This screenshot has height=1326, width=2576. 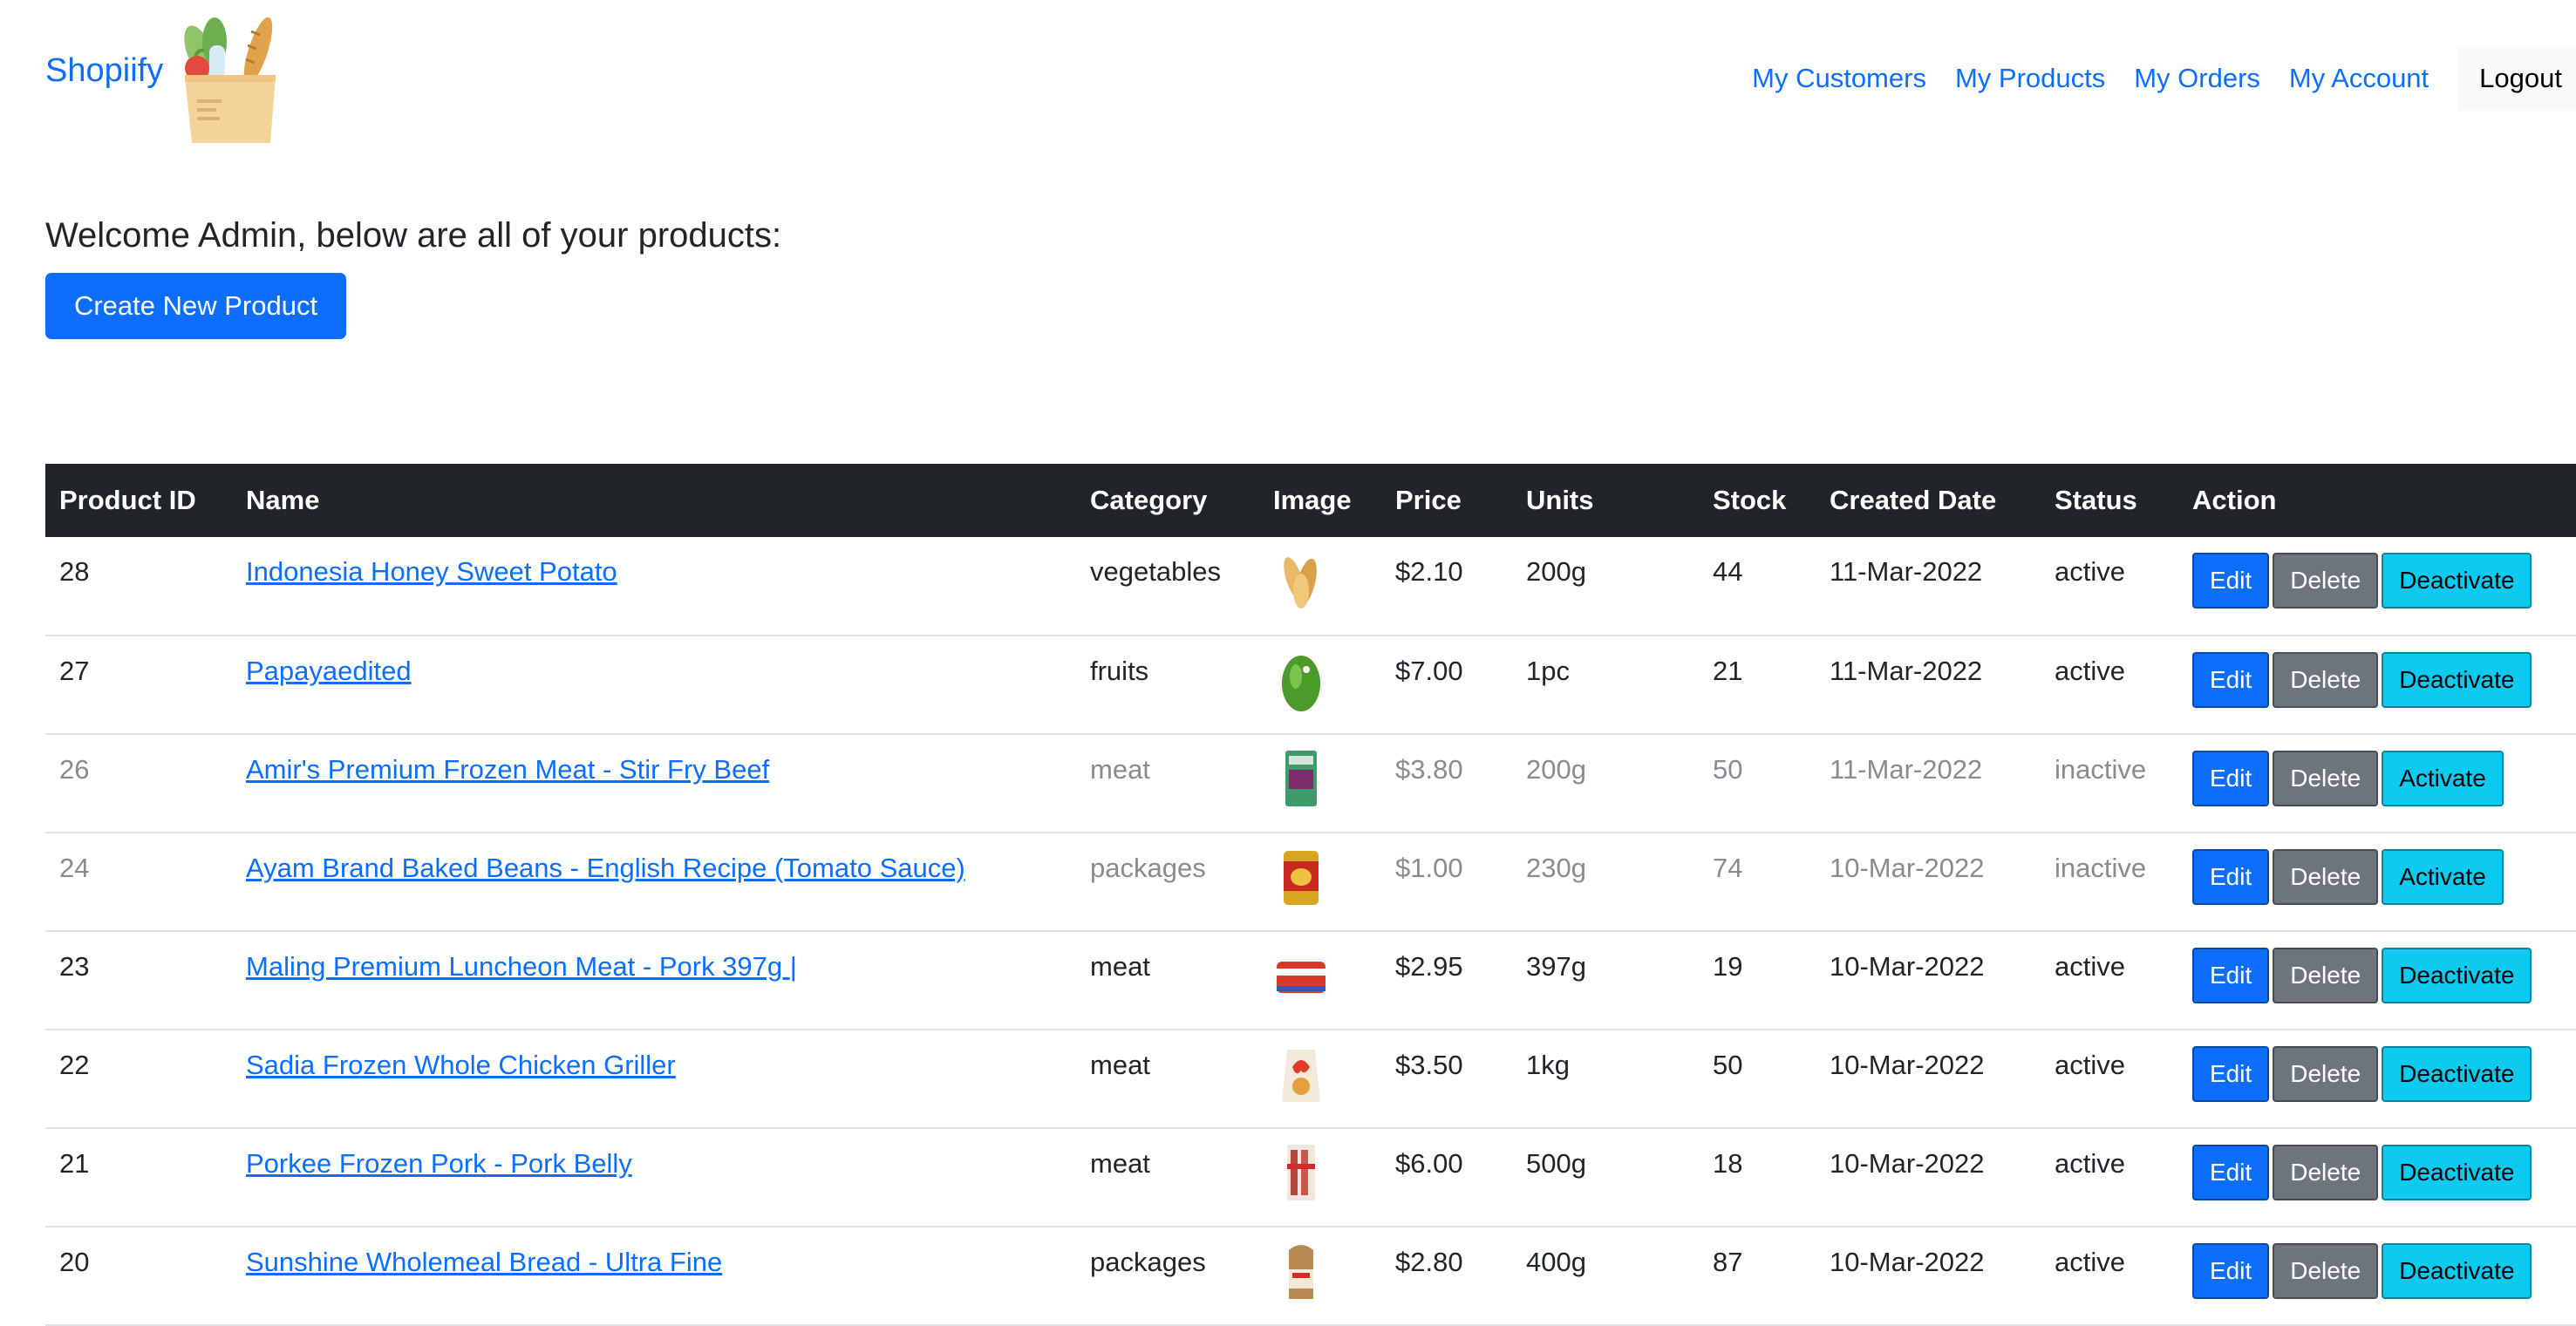 I want to click on brand-link: Shopiify, so click(x=104, y=71).